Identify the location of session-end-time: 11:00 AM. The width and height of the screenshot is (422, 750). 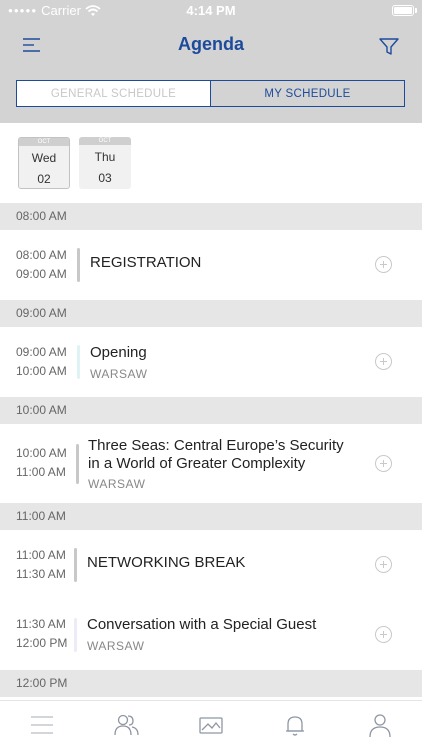
(41, 472).